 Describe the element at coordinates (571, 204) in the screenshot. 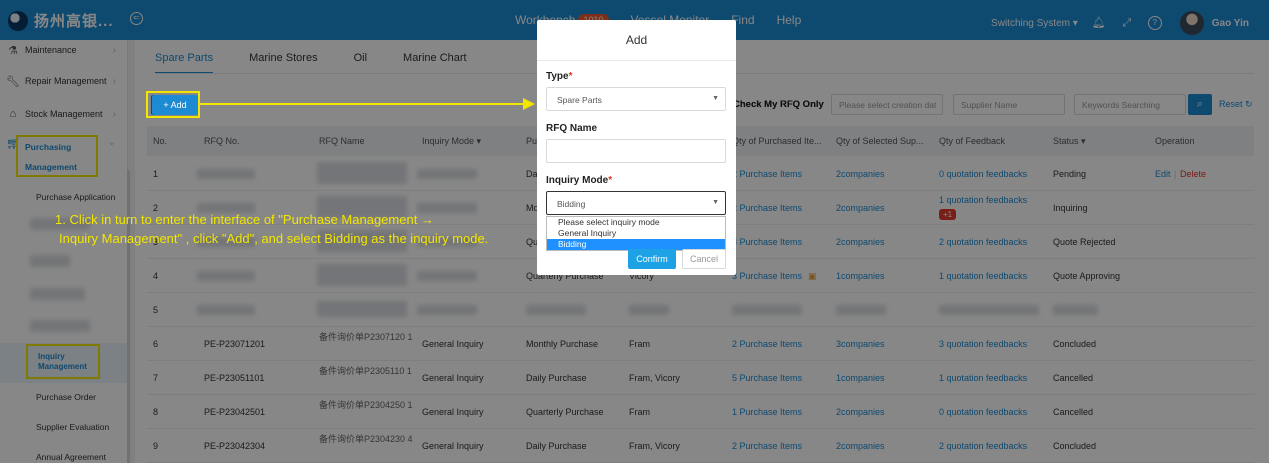

I see `inquiry-mode-select-value: Bidding` at that location.